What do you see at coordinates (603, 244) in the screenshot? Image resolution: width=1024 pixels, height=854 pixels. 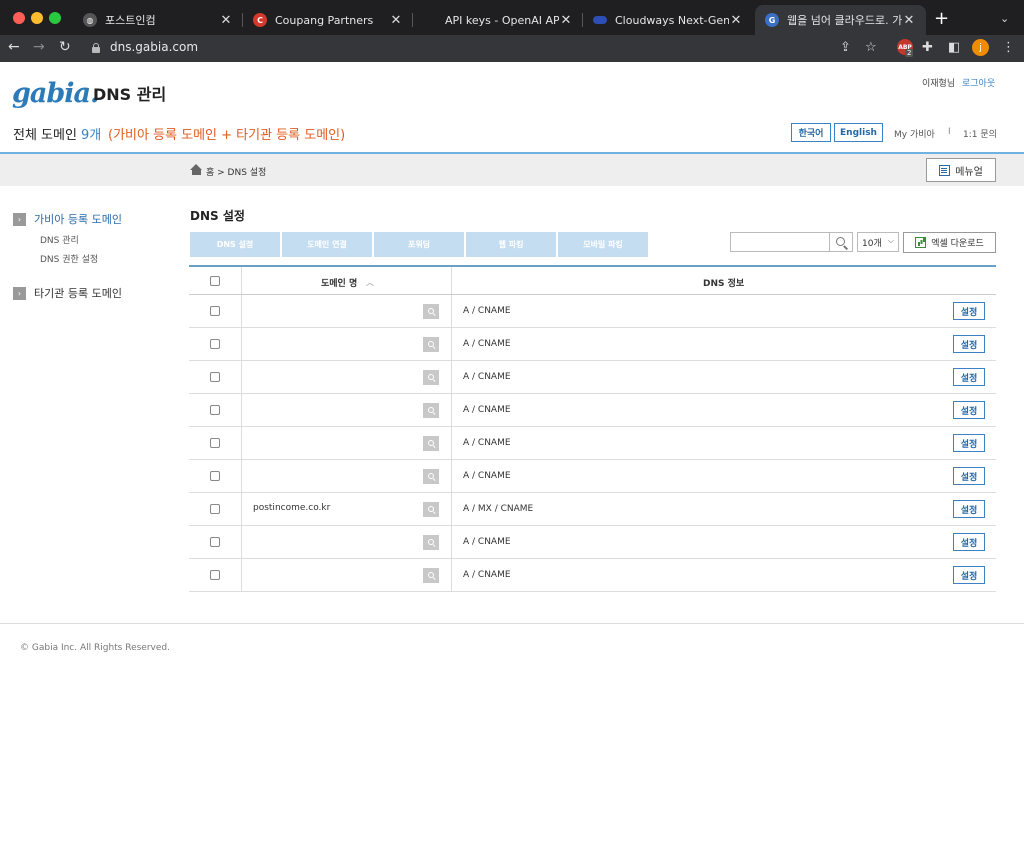 I see `mobile-parking-button: 모바일 파킹` at bounding box center [603, 244].